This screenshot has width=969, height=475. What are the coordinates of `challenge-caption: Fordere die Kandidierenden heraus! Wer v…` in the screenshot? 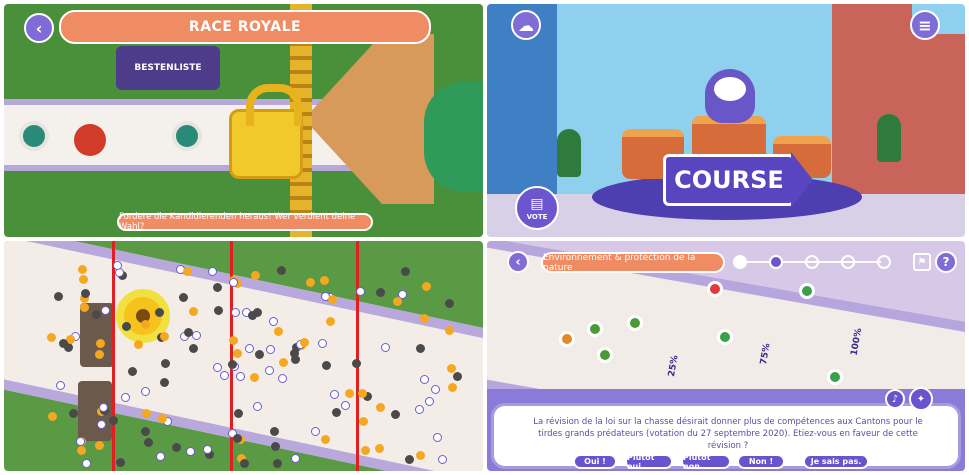 It's located at (245, 222).